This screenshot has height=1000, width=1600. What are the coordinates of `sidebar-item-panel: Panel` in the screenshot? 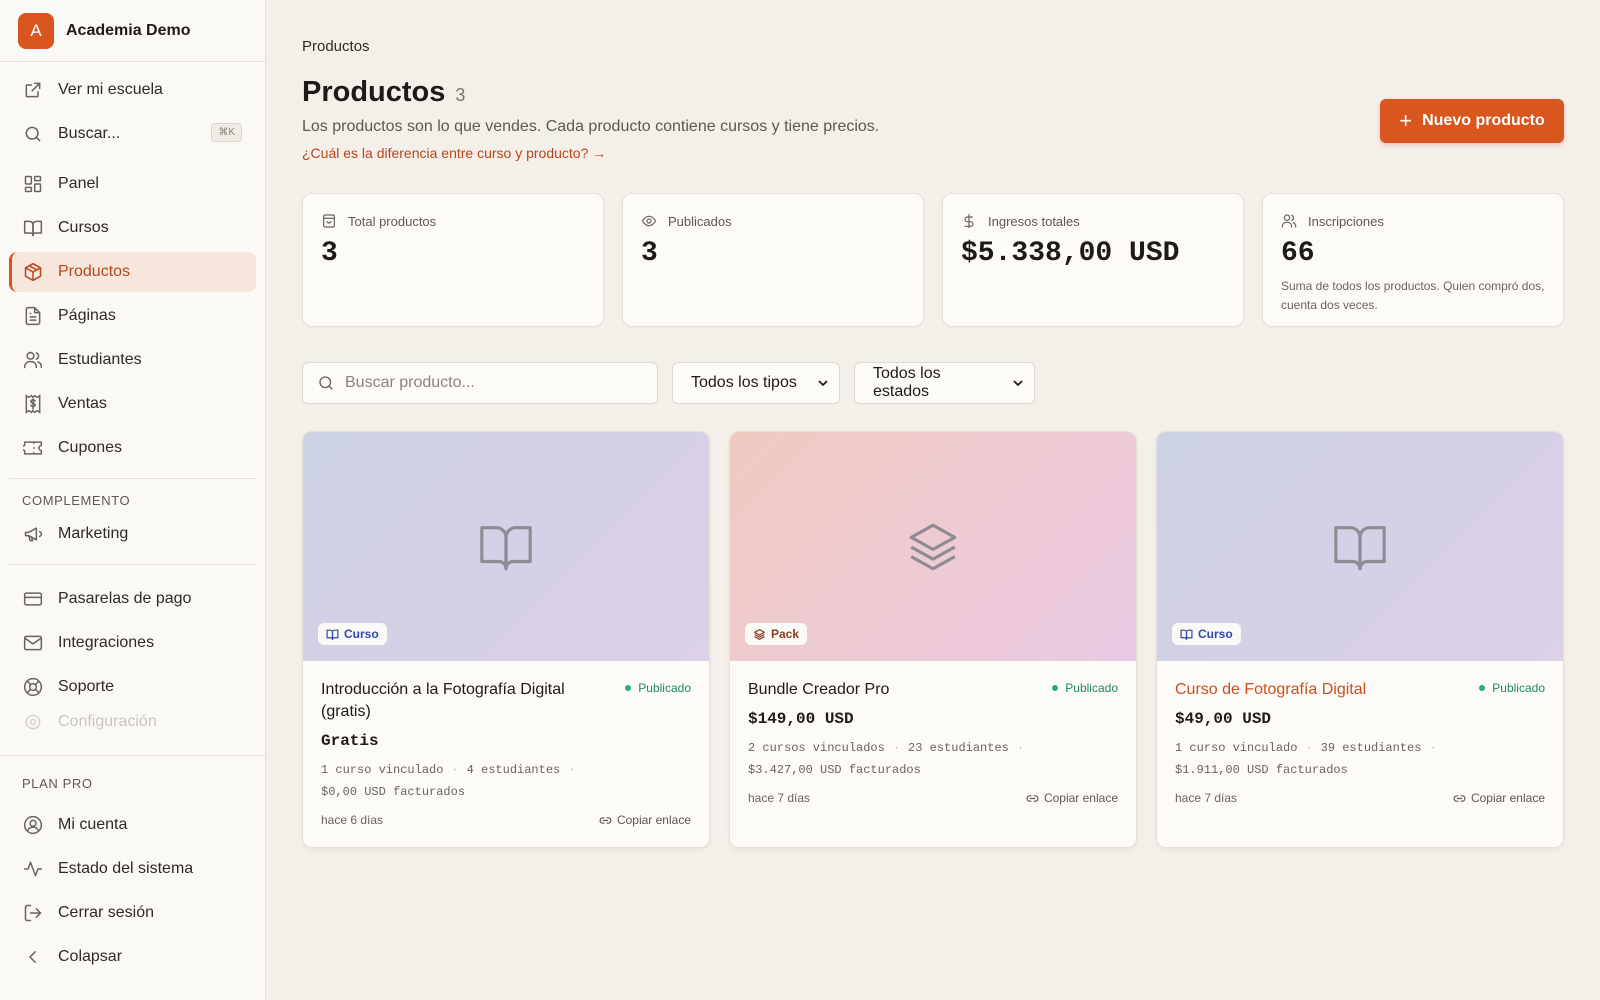 It's located at (132, 184).